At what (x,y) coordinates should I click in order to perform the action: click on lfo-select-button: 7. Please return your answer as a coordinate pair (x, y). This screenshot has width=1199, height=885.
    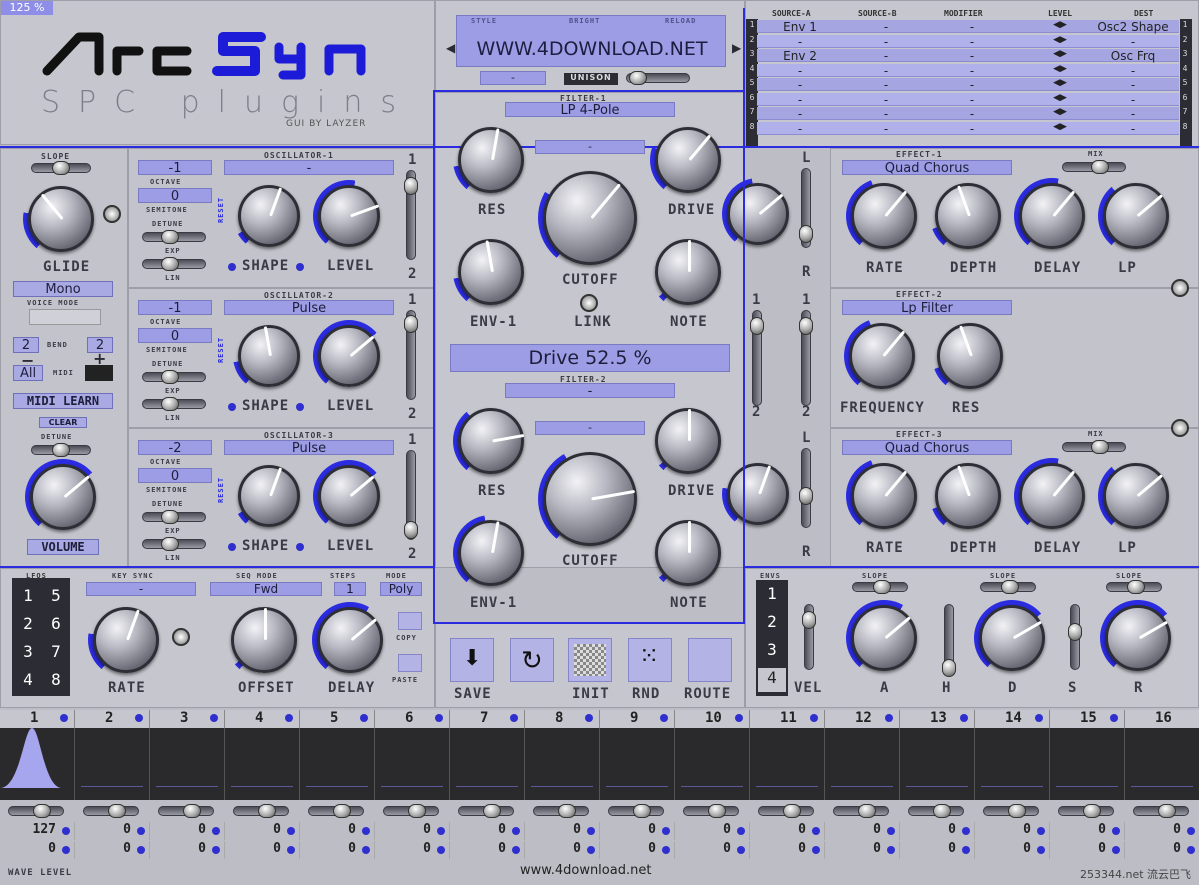
    Looking at the image, I should click on (56, 654).